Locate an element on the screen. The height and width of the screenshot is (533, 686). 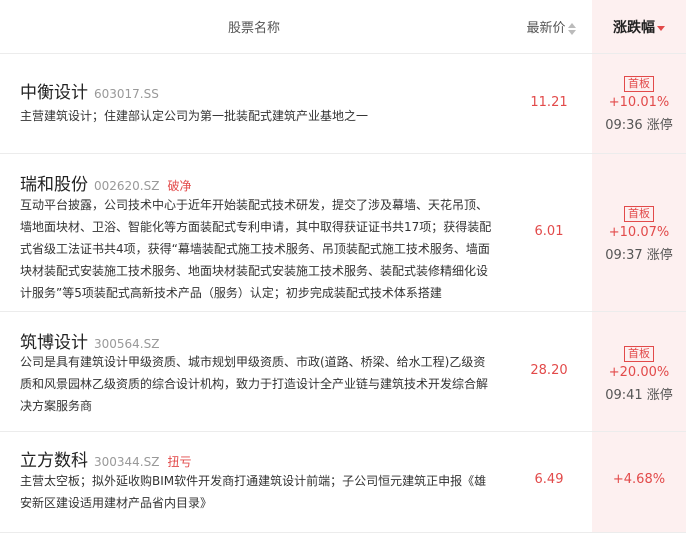
header-latest-price-label: 最新价 is located at coordinates (546, 28).